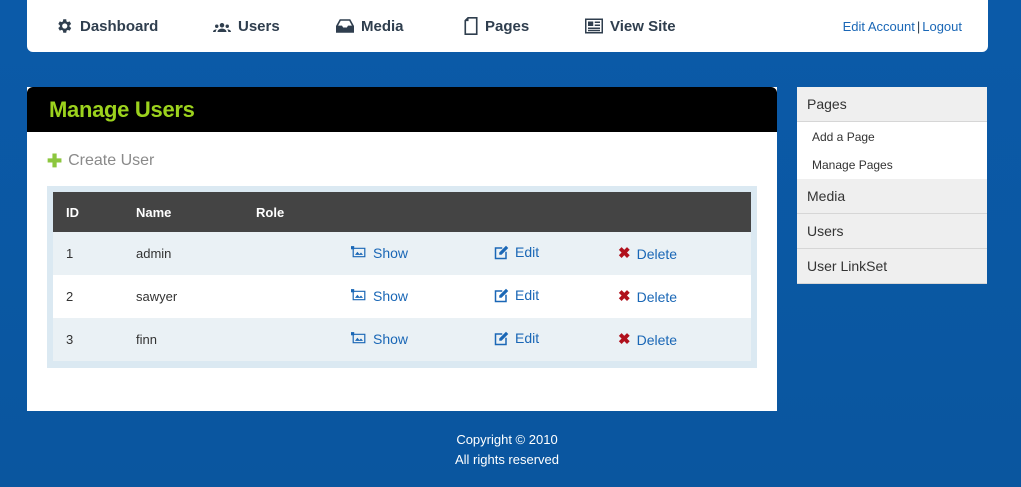  What do you see at coordinates (345, 26) in the screenshot?
I see `inbox-icon` at bounding box center [345, 26].